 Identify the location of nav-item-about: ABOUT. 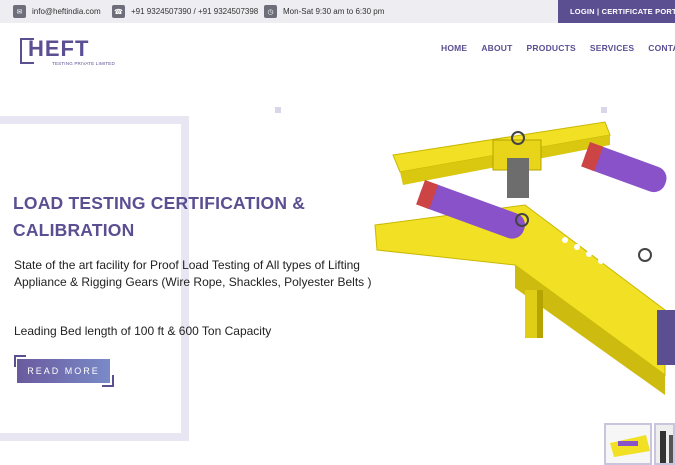
(496, 48).